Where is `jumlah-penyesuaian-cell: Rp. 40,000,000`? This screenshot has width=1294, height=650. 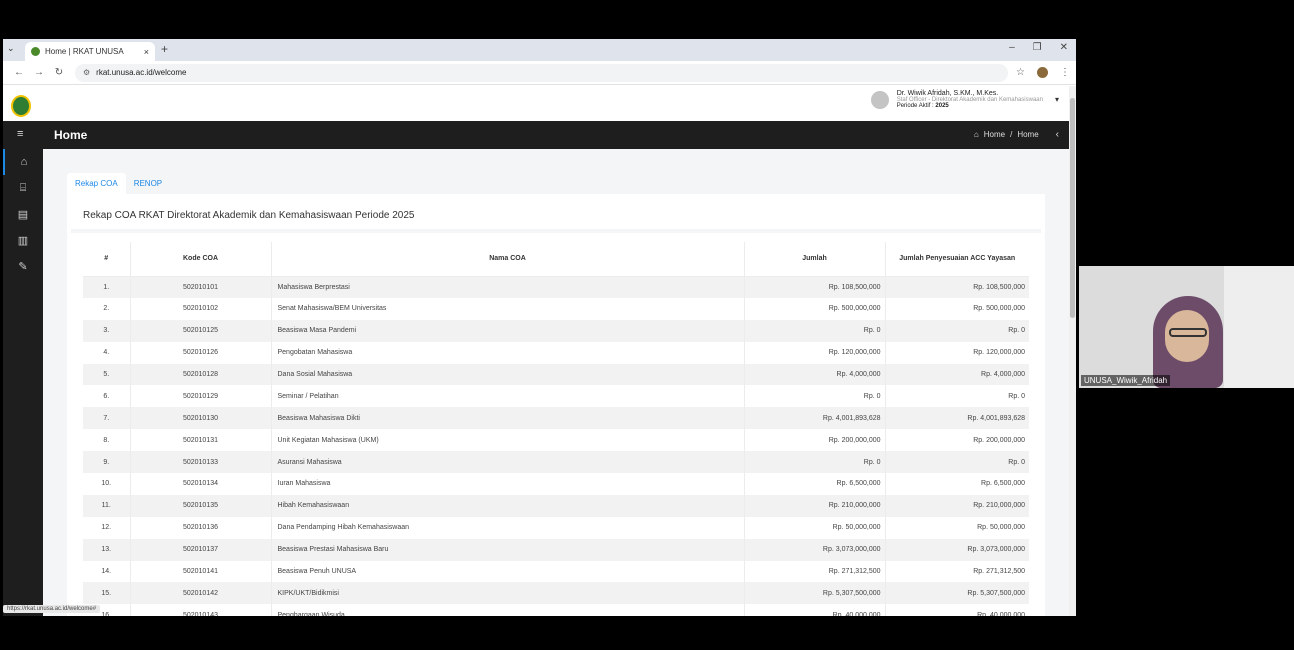
jumlah-penyesuaian-cell: Rp. 40,000,000 is located at coordinates (1001, 613).